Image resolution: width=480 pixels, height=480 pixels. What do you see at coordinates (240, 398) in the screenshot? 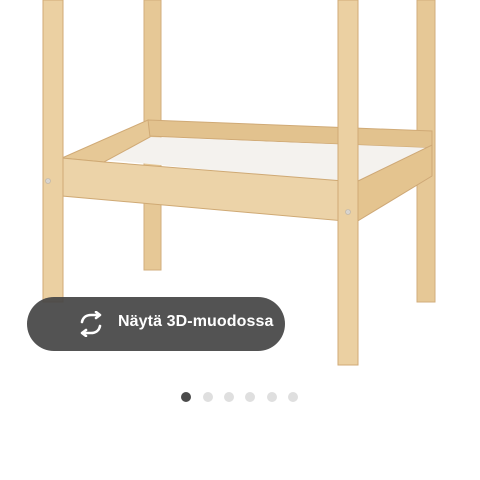
I see `carousel-pagination` at bounding box center [240, 398].